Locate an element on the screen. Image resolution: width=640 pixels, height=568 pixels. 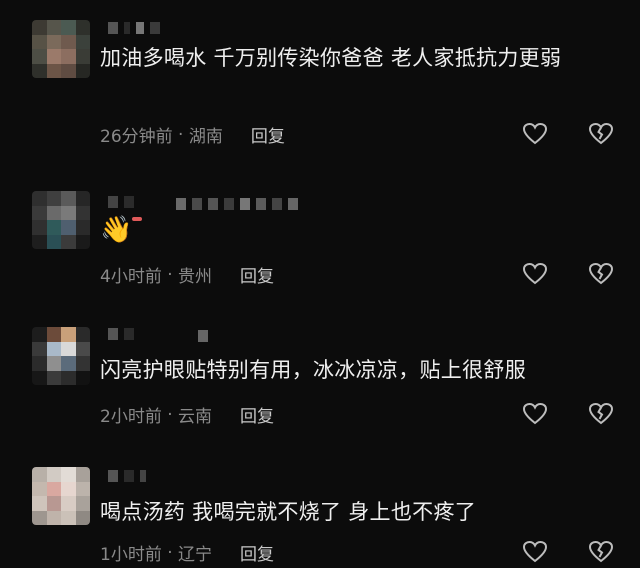
comment-meta: 1小时前 · 辽宁 回复 is located at coordinates (187, 553).